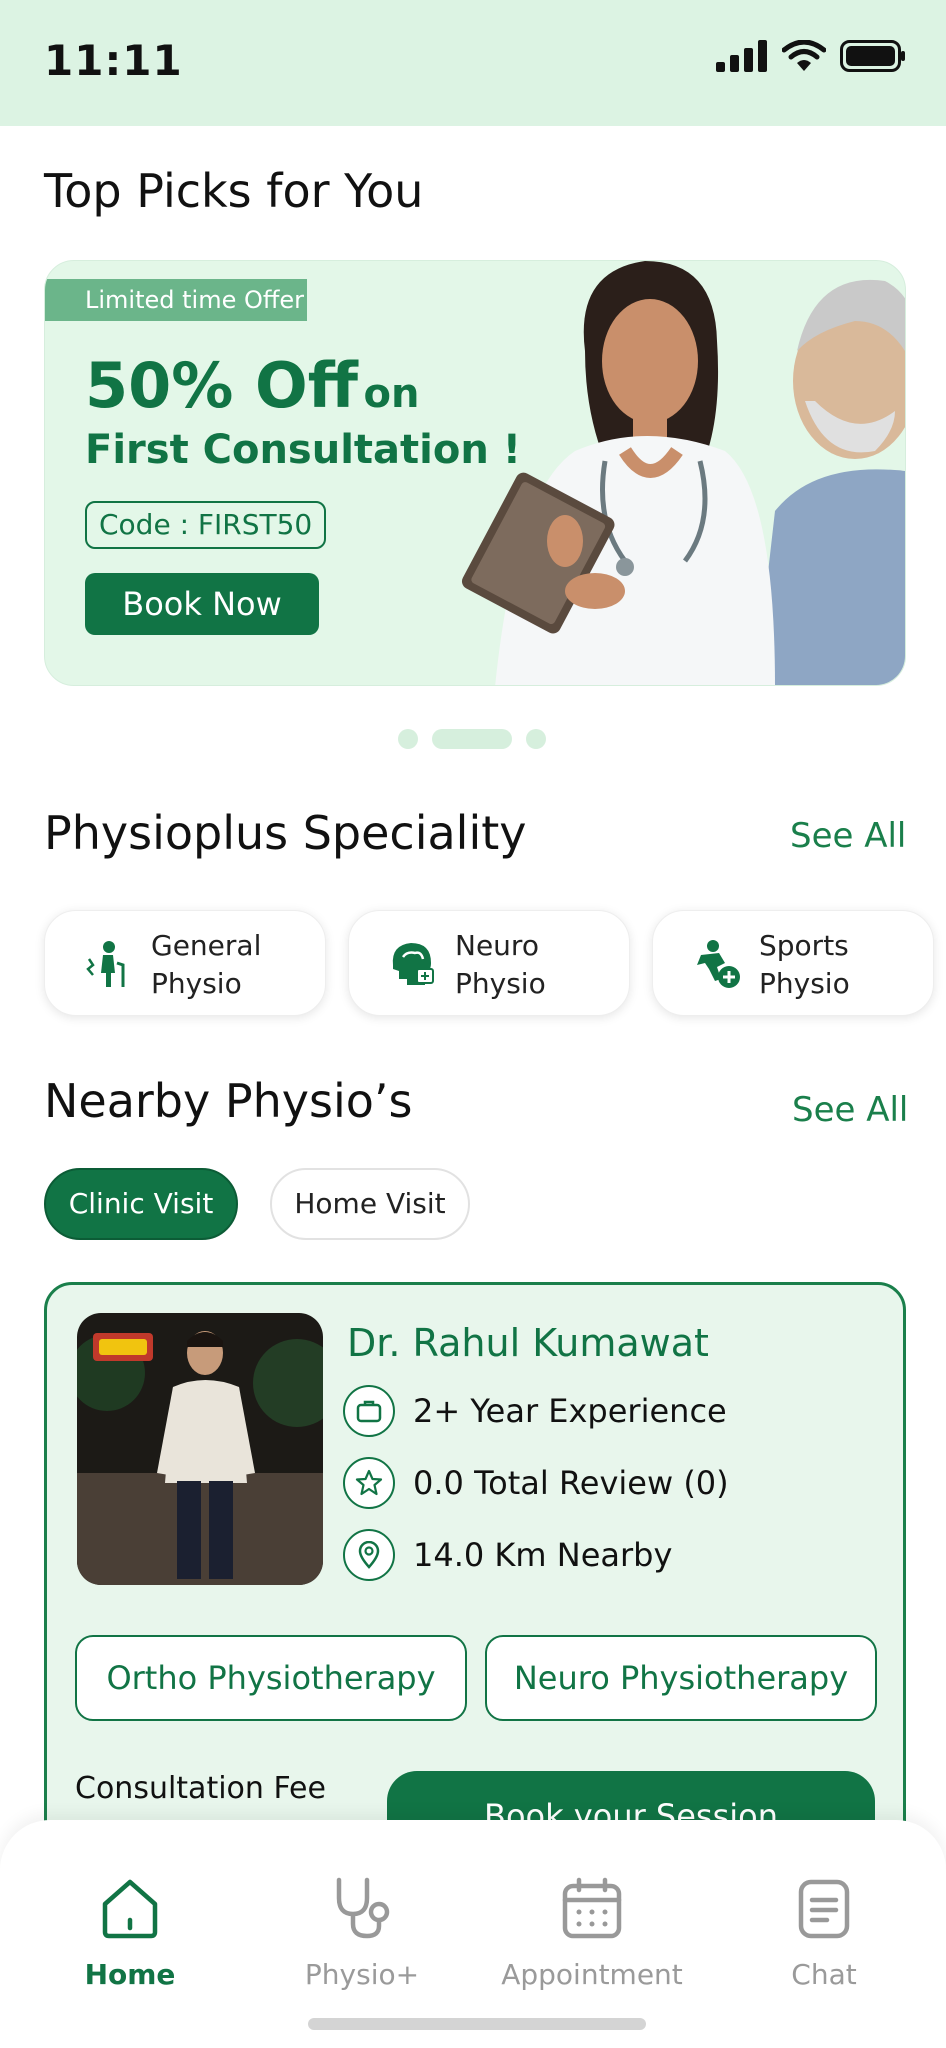  What do you see at coordinates (176, 300) in the screenshot?
I see `offer-tag: Limited time Offer` at bounding box center [176, 300].